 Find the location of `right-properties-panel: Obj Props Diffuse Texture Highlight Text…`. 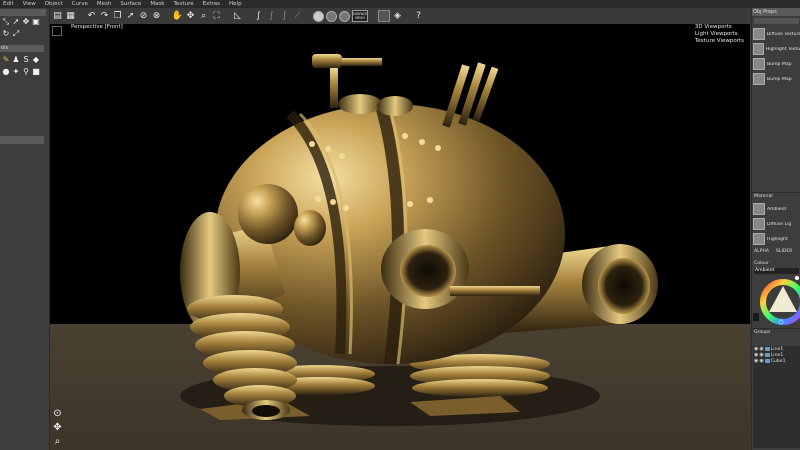

right-properties-panel: Obj Props Diffuse Texture Highlight Text… is located at coordinates (775, 229).